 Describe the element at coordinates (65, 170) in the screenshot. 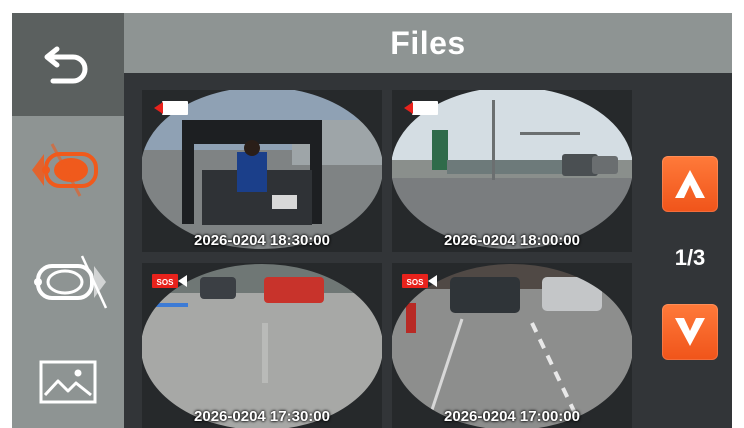

I see `front-camera-icon` at that location.